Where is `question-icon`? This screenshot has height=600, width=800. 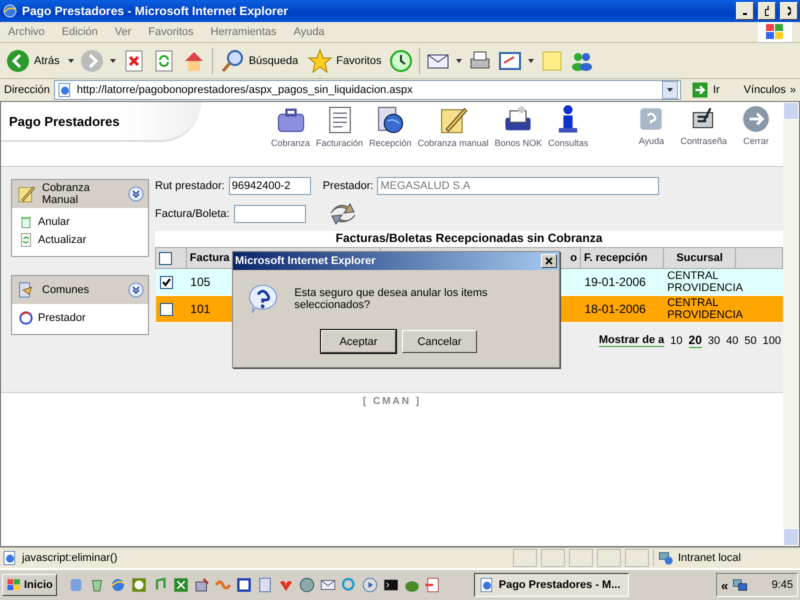 question-icon is located at coordinates (262, 299).